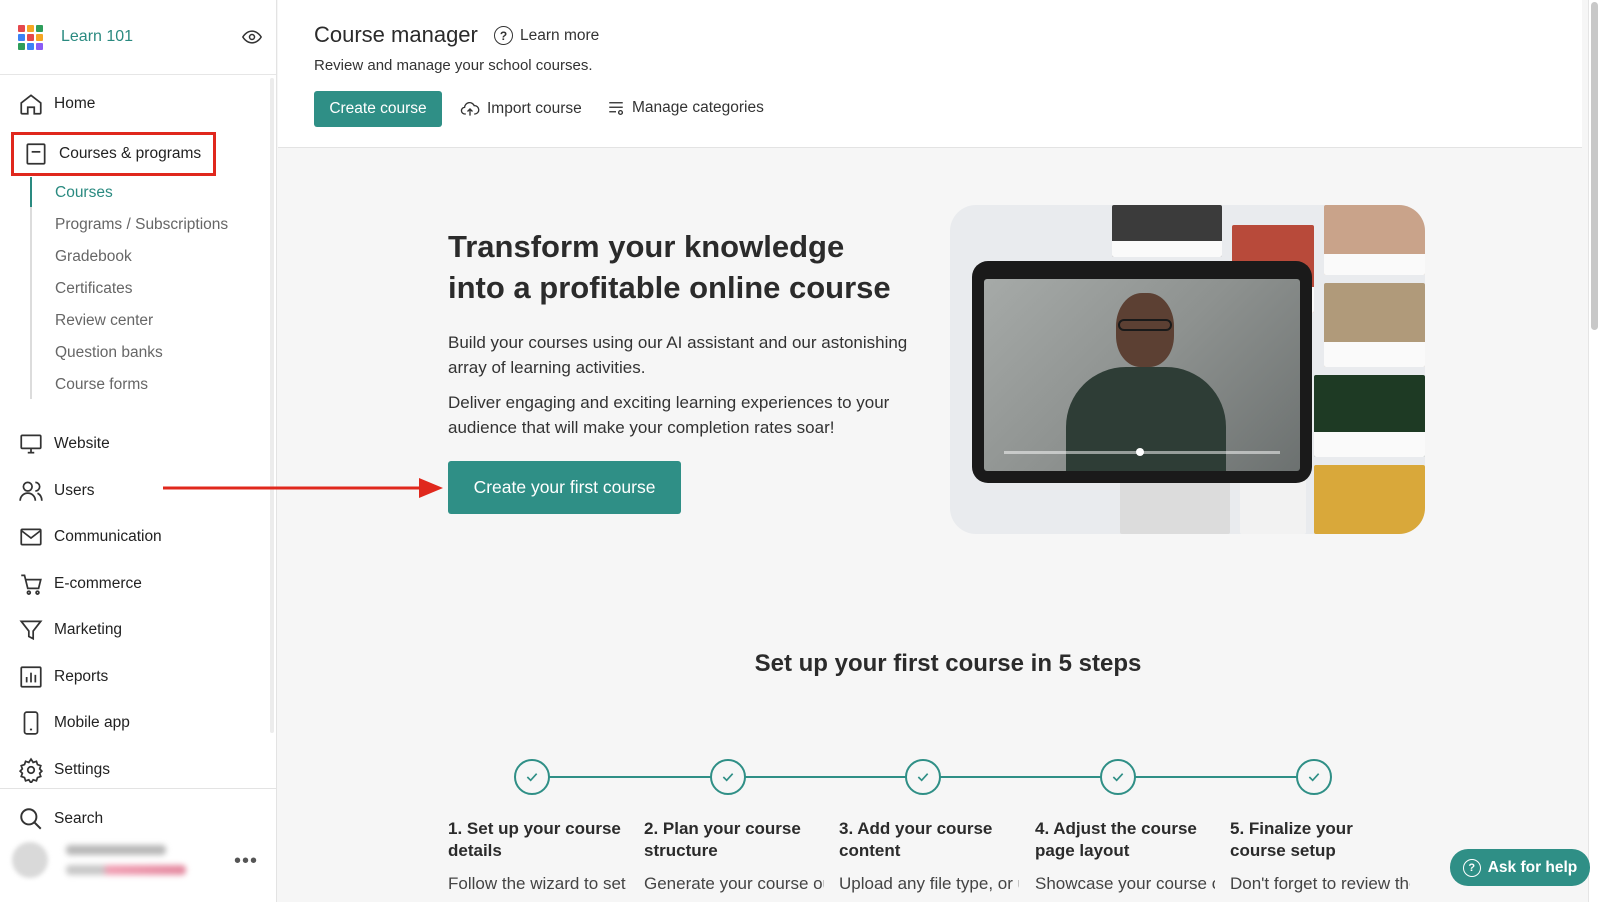 Image resolution: width=1600 pixels, height=902 pixels. What do you see at coordinates (36, 154) in the screenshot?
I see `courses-icon` at bounding box center [36, 154].